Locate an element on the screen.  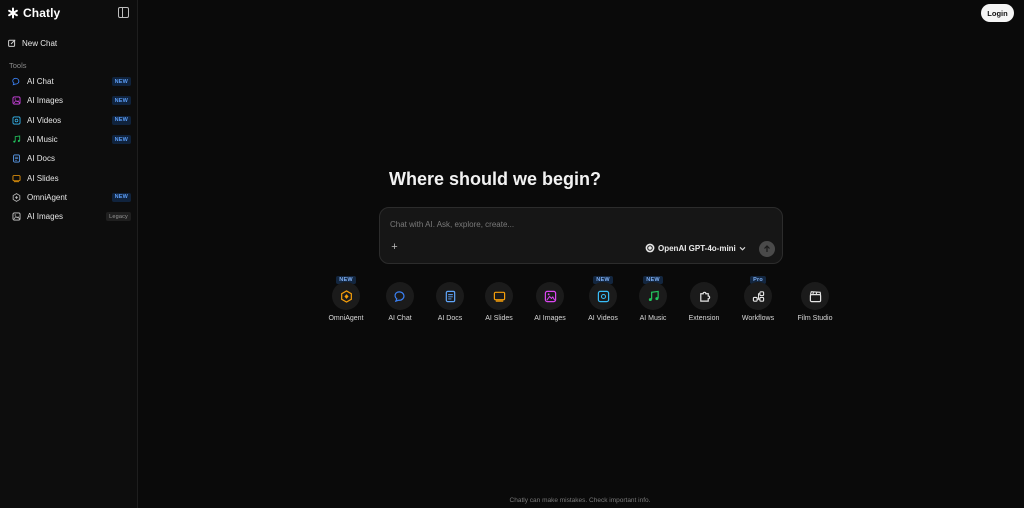
quick-action-film-studio: Film Studio is located at coordinates (815, 302).